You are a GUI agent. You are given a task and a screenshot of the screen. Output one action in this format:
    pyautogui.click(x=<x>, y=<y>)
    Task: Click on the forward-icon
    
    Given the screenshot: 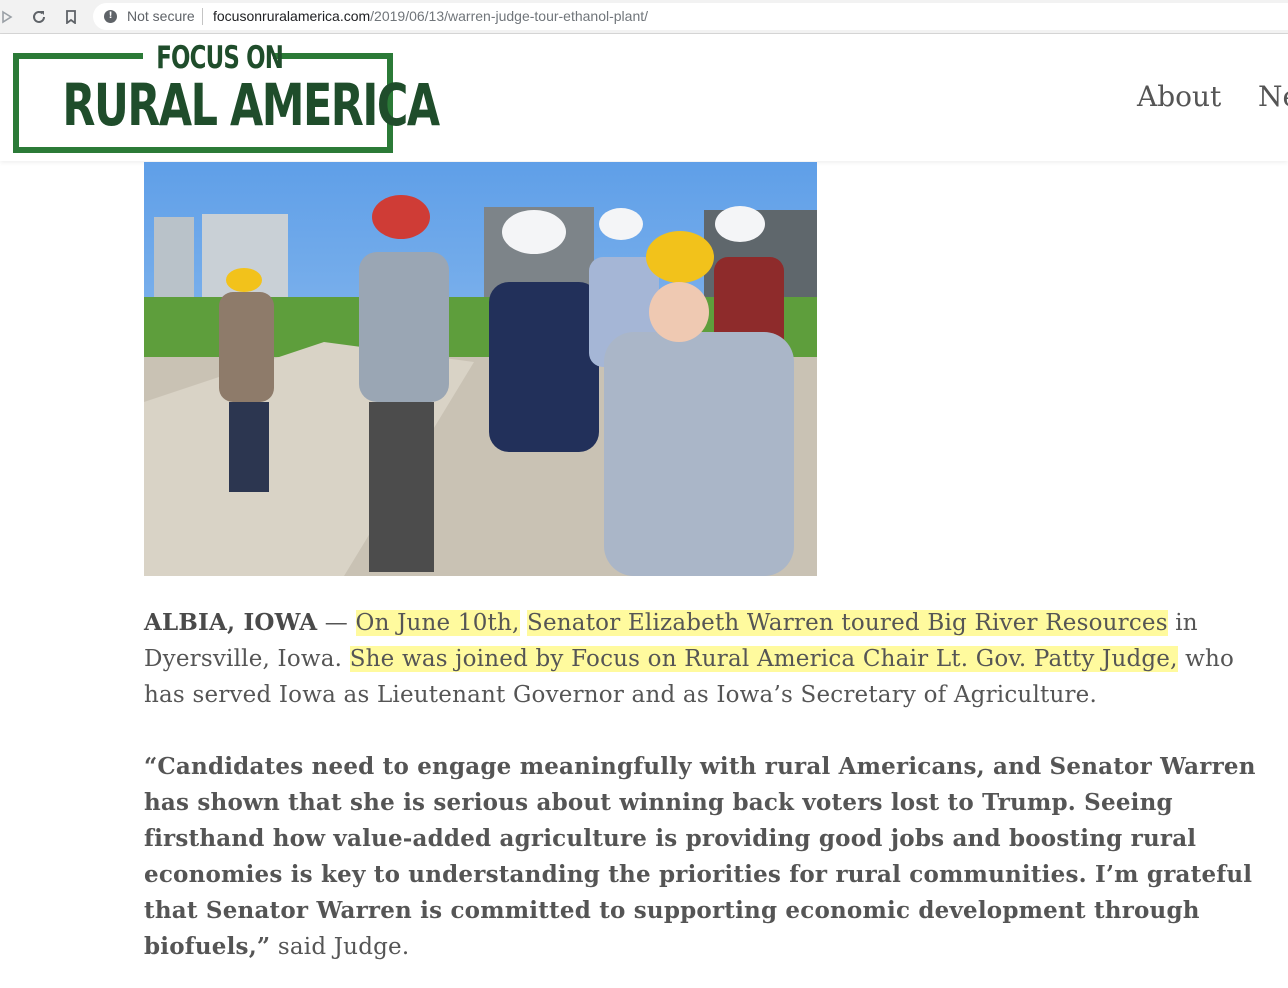 What is the action you would take?
    pyautogui.click(x=9, y=17)
    